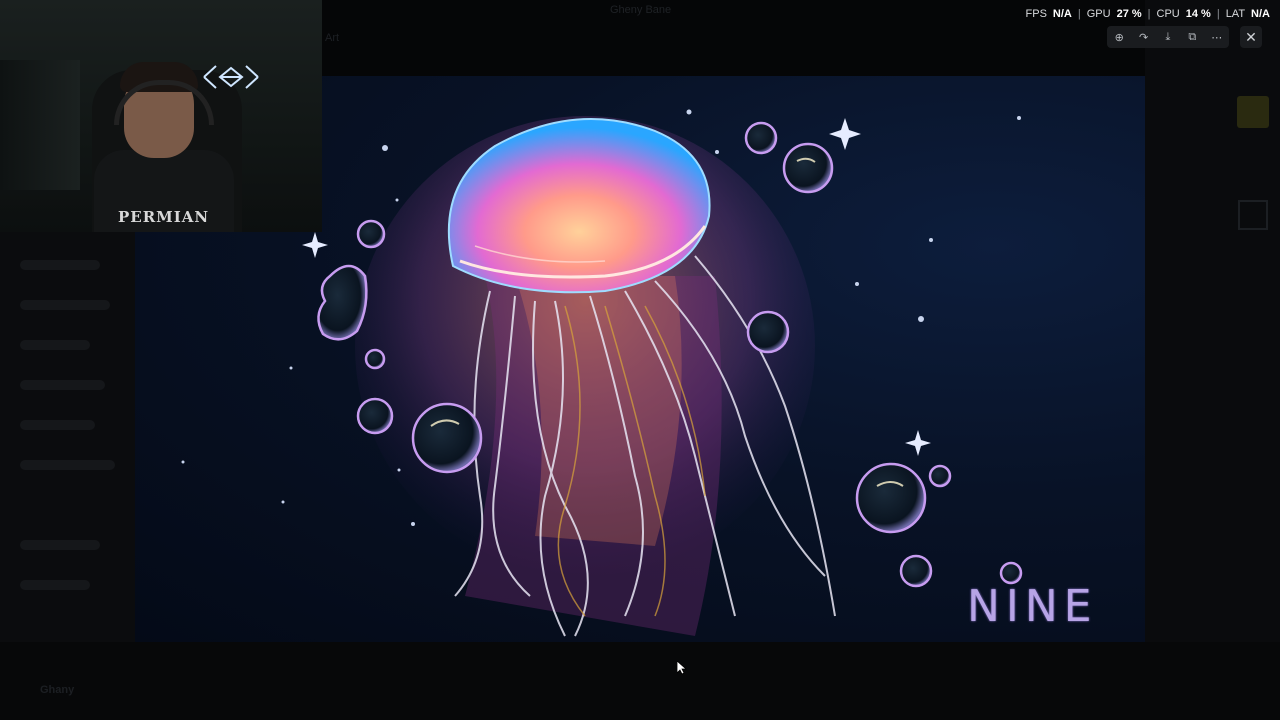  Describe the element at coordinates (1253, 112) in the screenshot. I see `member-avatar` at that location.